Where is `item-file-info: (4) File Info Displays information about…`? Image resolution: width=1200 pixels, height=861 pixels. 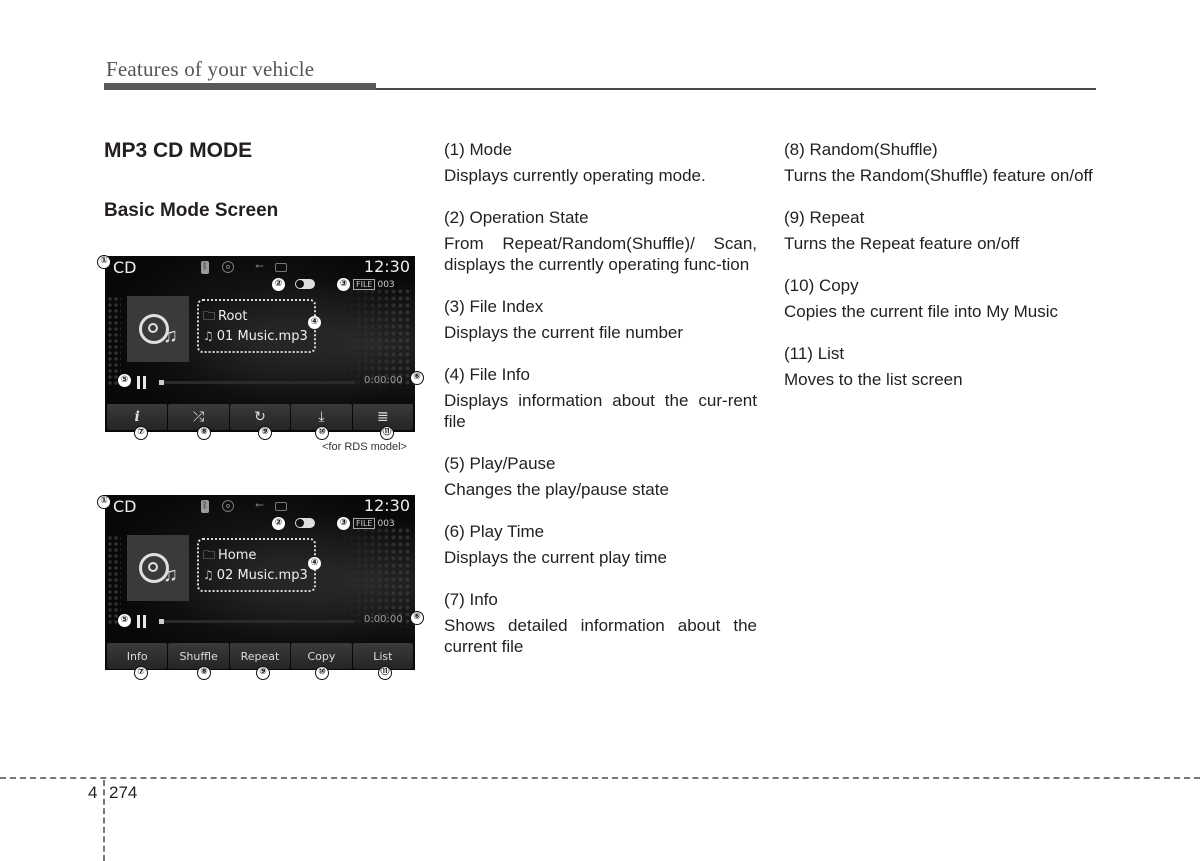 item-file-info: (4) File Info Displays information about… is located at coordinates (600, 398).